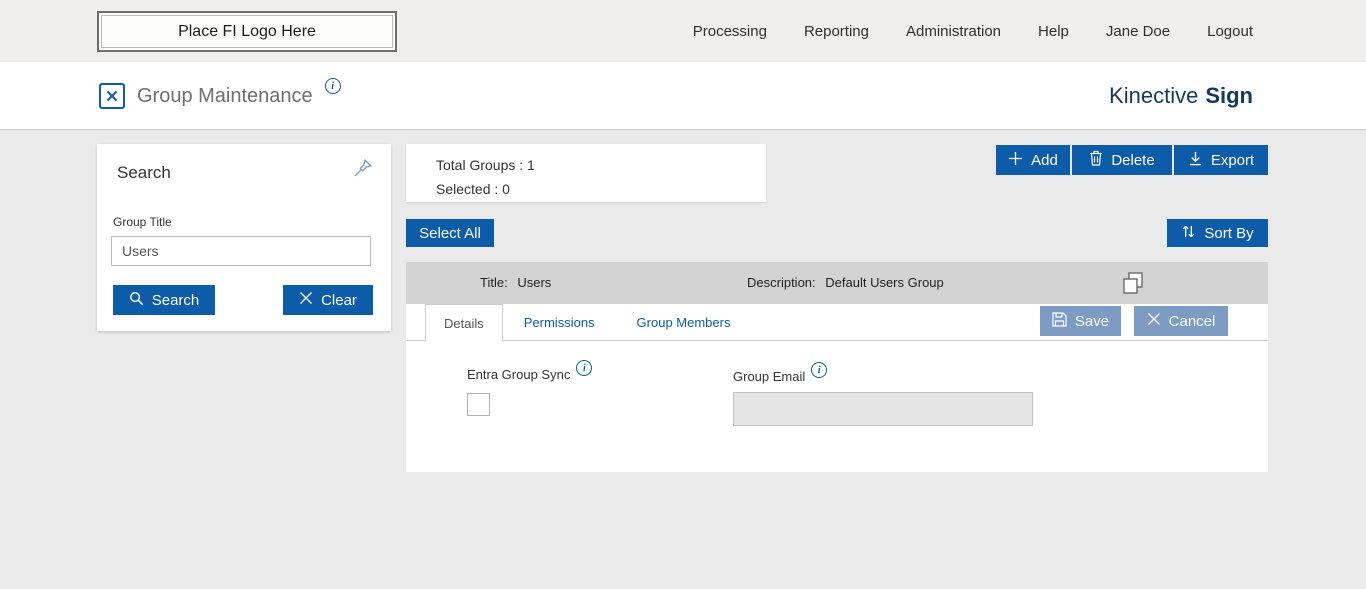 The image size is (1366, 589). I want to click on select-all-label: Select All, so click(450, 233).